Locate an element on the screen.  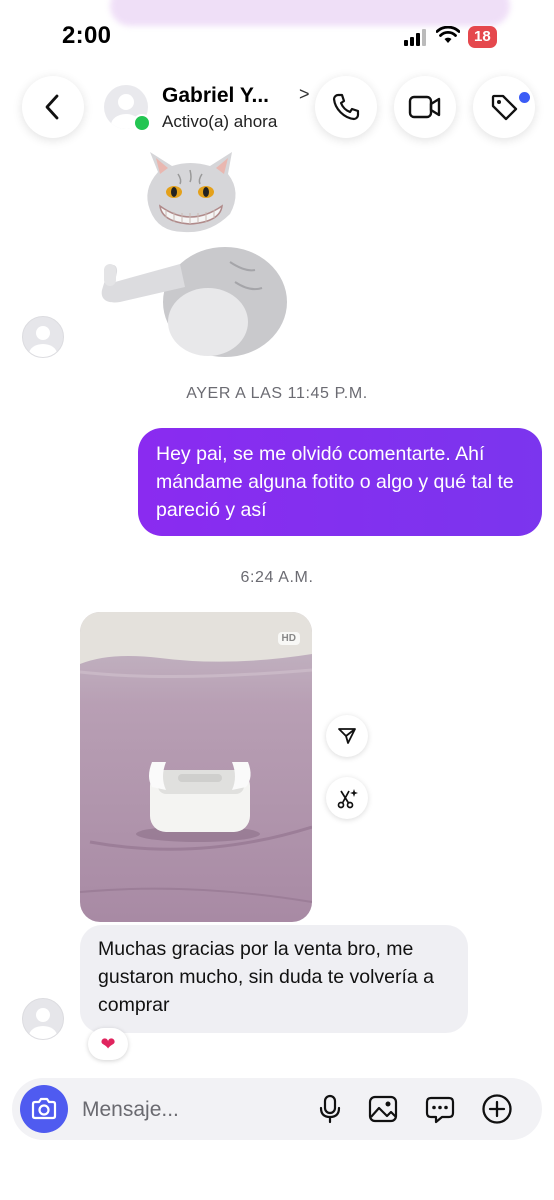
scissors-sparkle-icon is located at coordinates (347, 799).